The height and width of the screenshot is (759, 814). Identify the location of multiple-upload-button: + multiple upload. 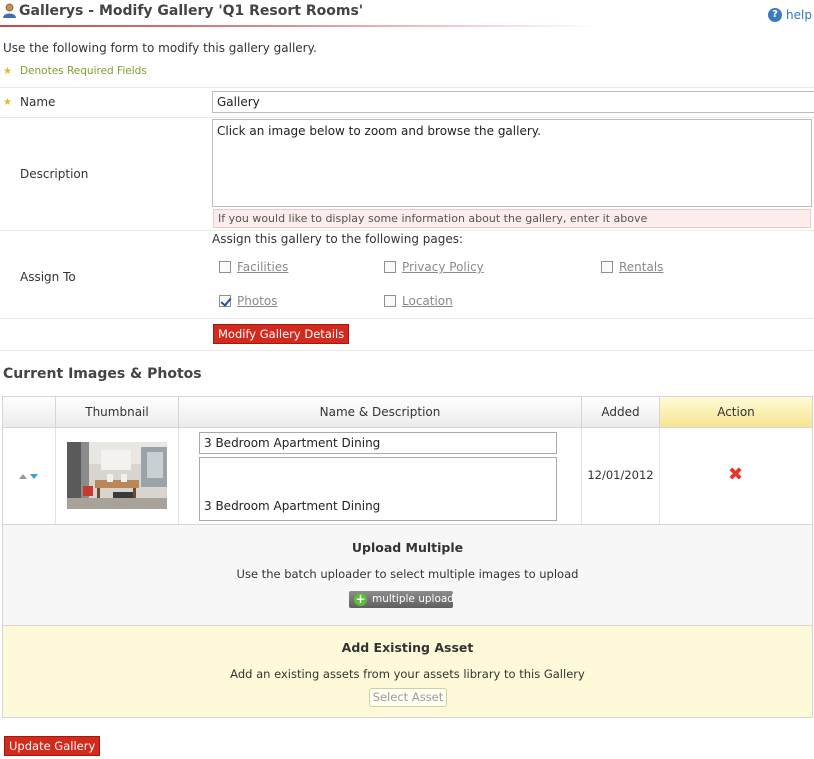
(401, 599).